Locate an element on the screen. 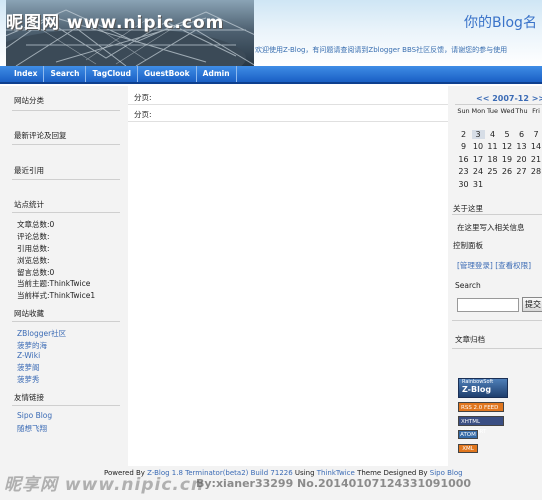  calendar-day: 4 is located at coordinates (492, 134).